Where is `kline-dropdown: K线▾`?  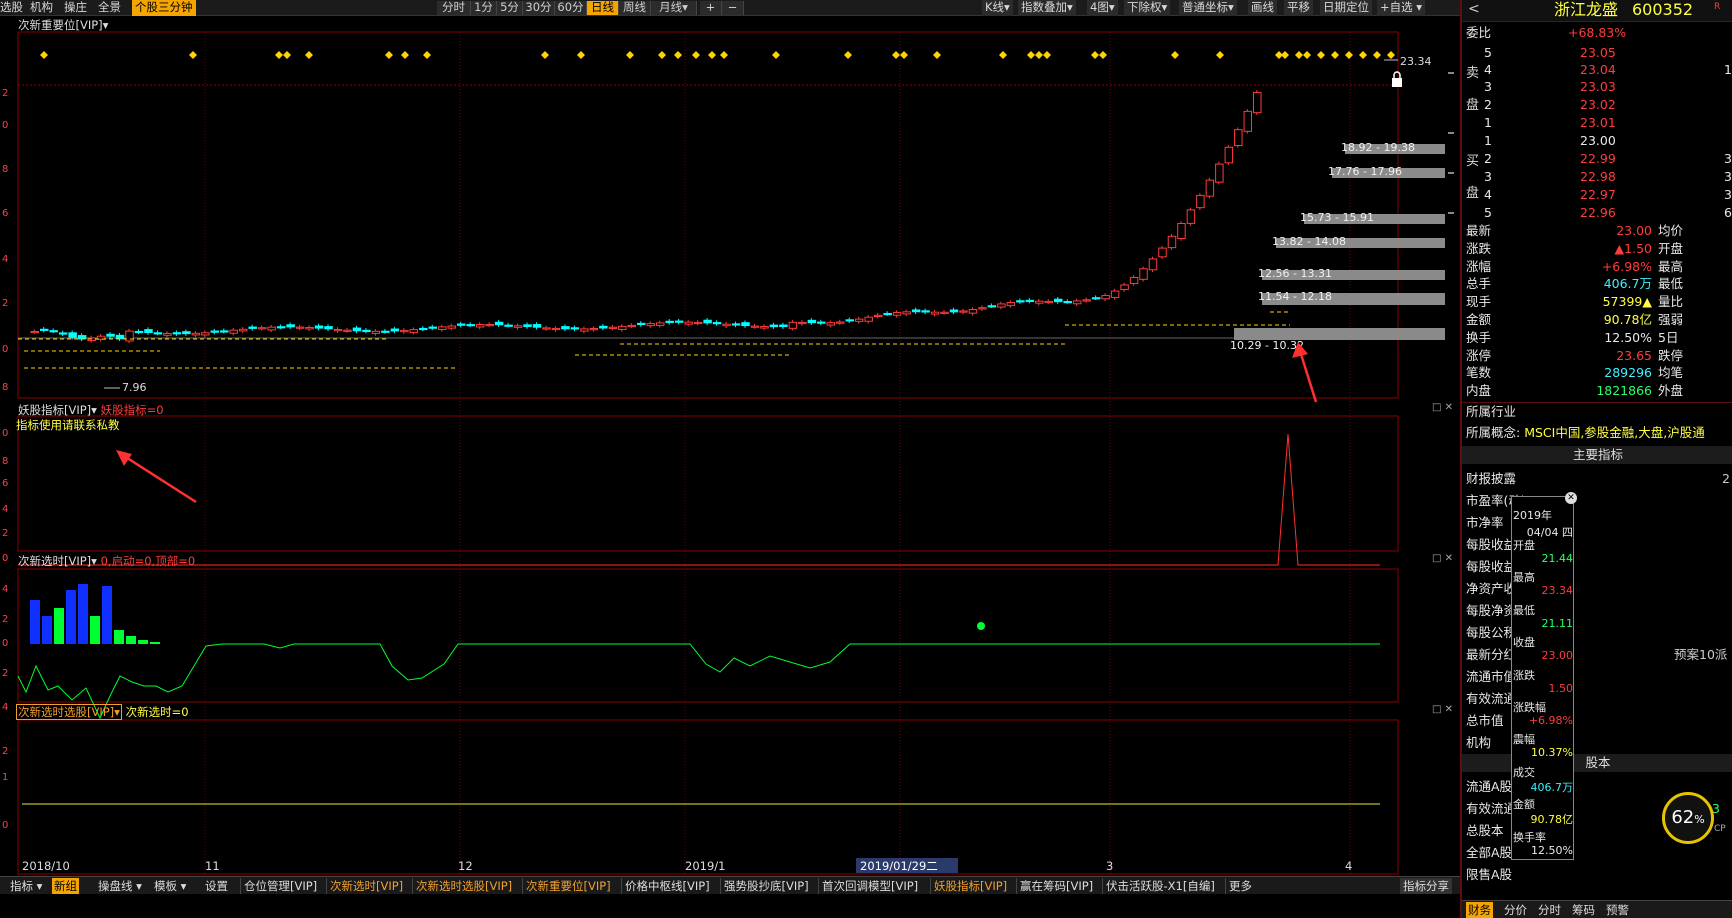
kline-dropdown: K线▾ is located at coordinates (997, 8).